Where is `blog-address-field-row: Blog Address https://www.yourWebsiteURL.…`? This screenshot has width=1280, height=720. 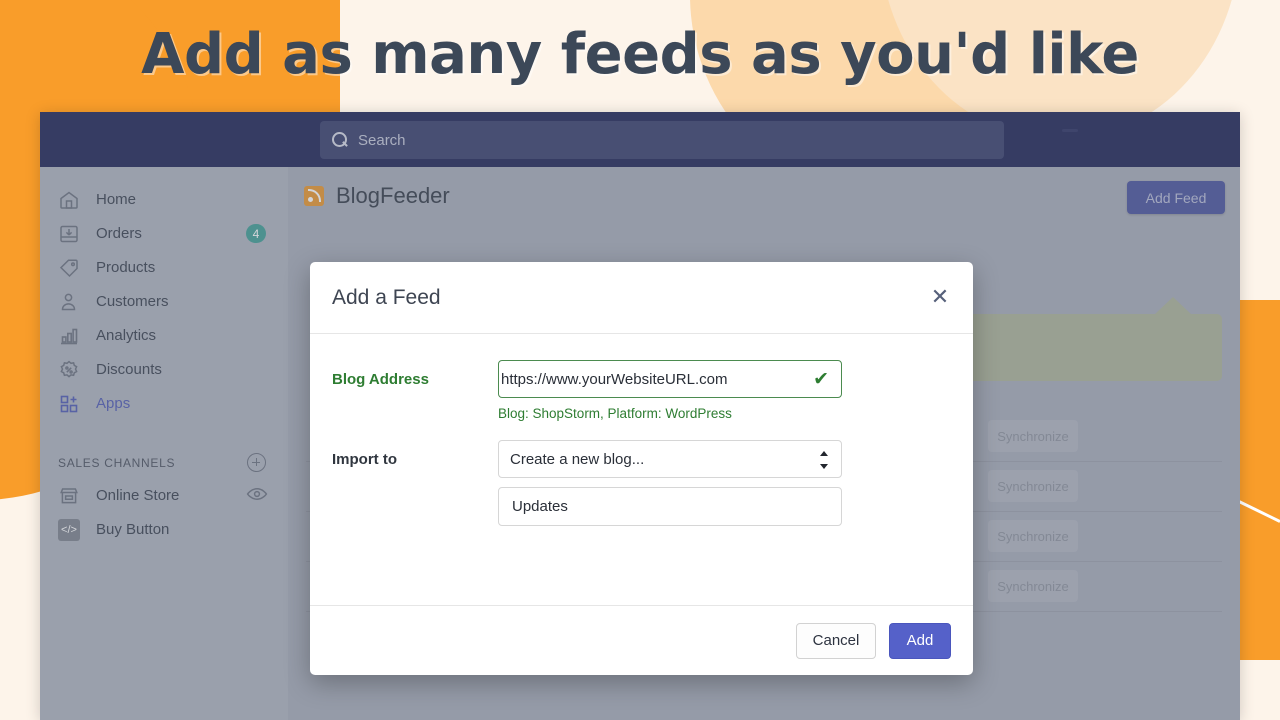
blog-address-field-row: Blog Address https://www.yourWebsiteURL.… is located at coordinates (641, 390).